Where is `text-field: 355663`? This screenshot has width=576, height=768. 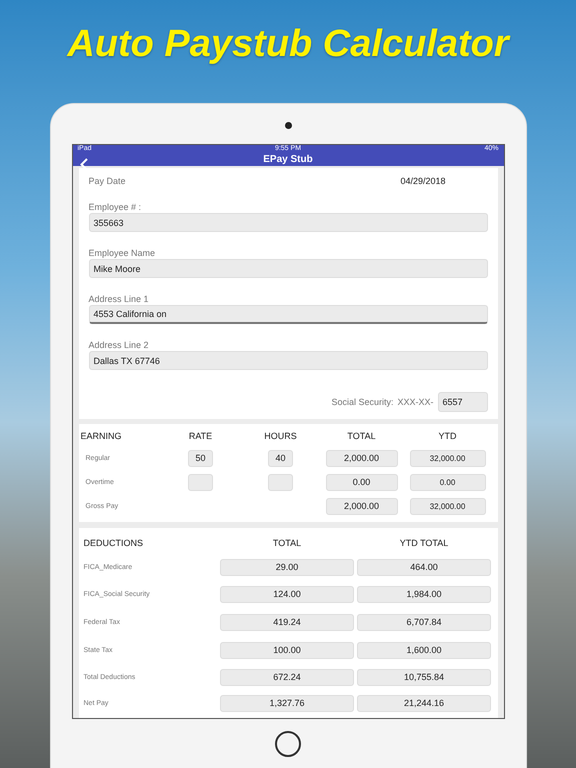 text-field: 355663 is located at coordinates (288, 222).